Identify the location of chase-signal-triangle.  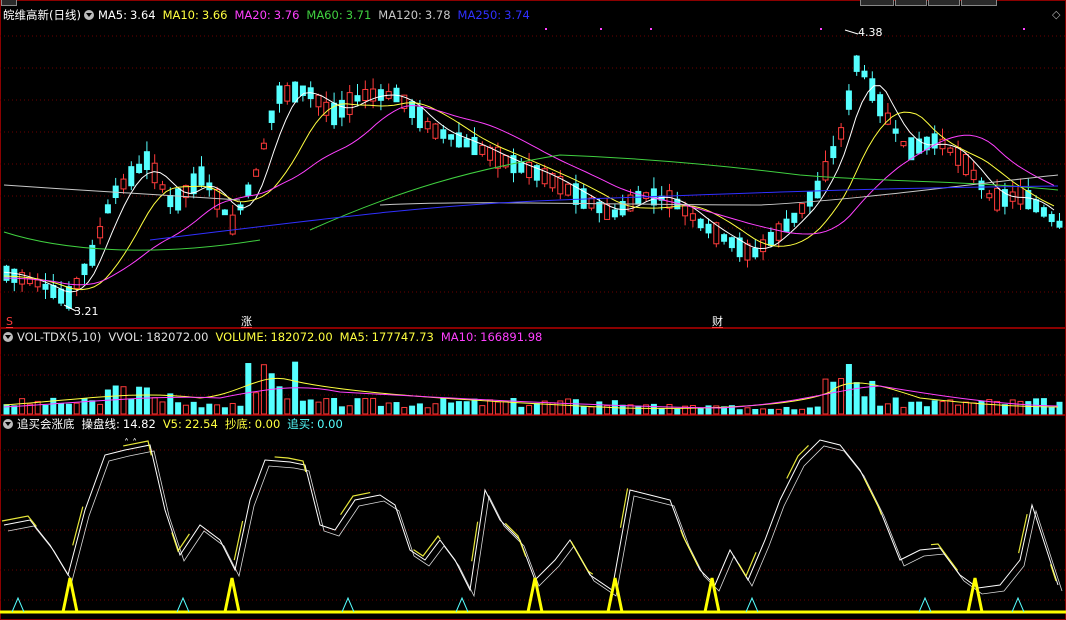
(183, 604).